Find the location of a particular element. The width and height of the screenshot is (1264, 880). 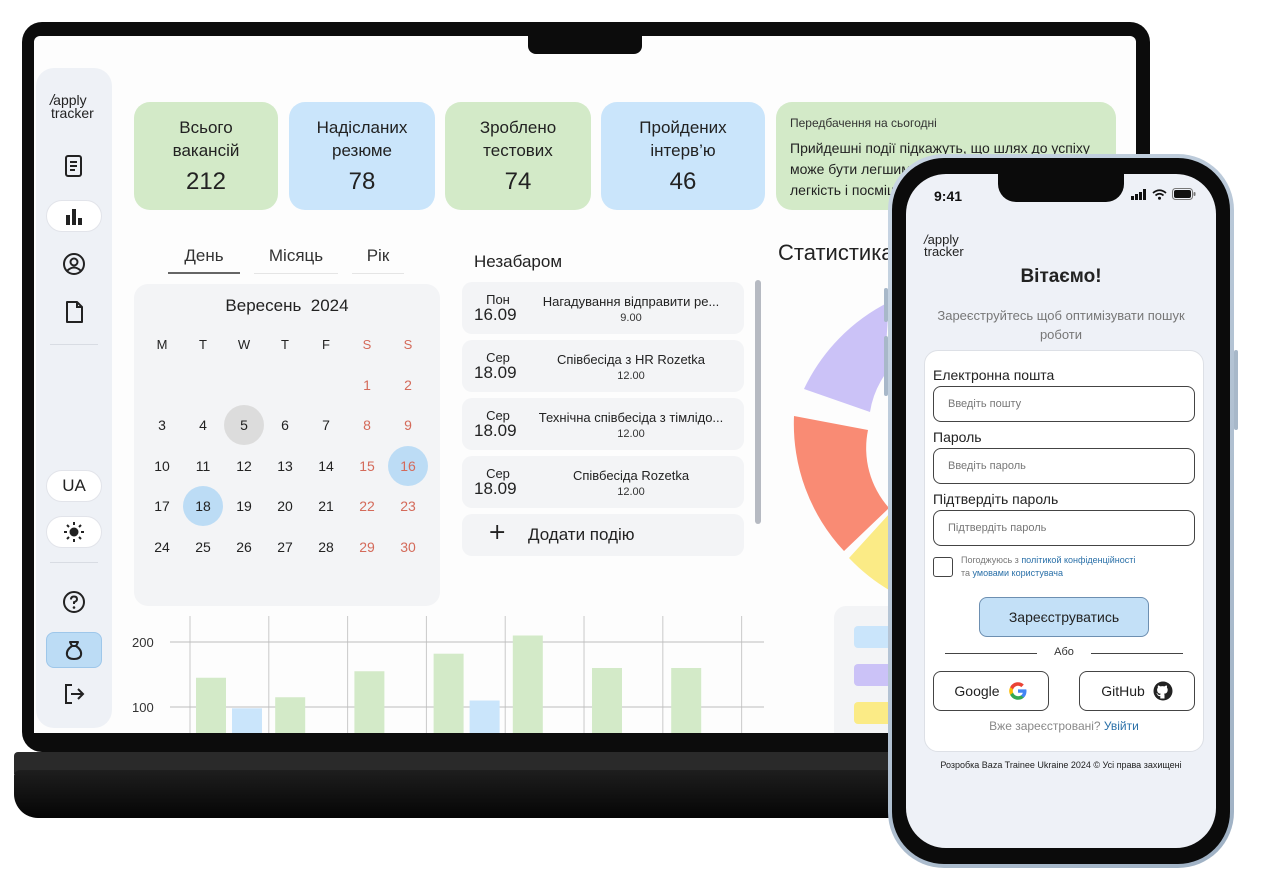

or-label: Або is located at coordinates (1064, 652).